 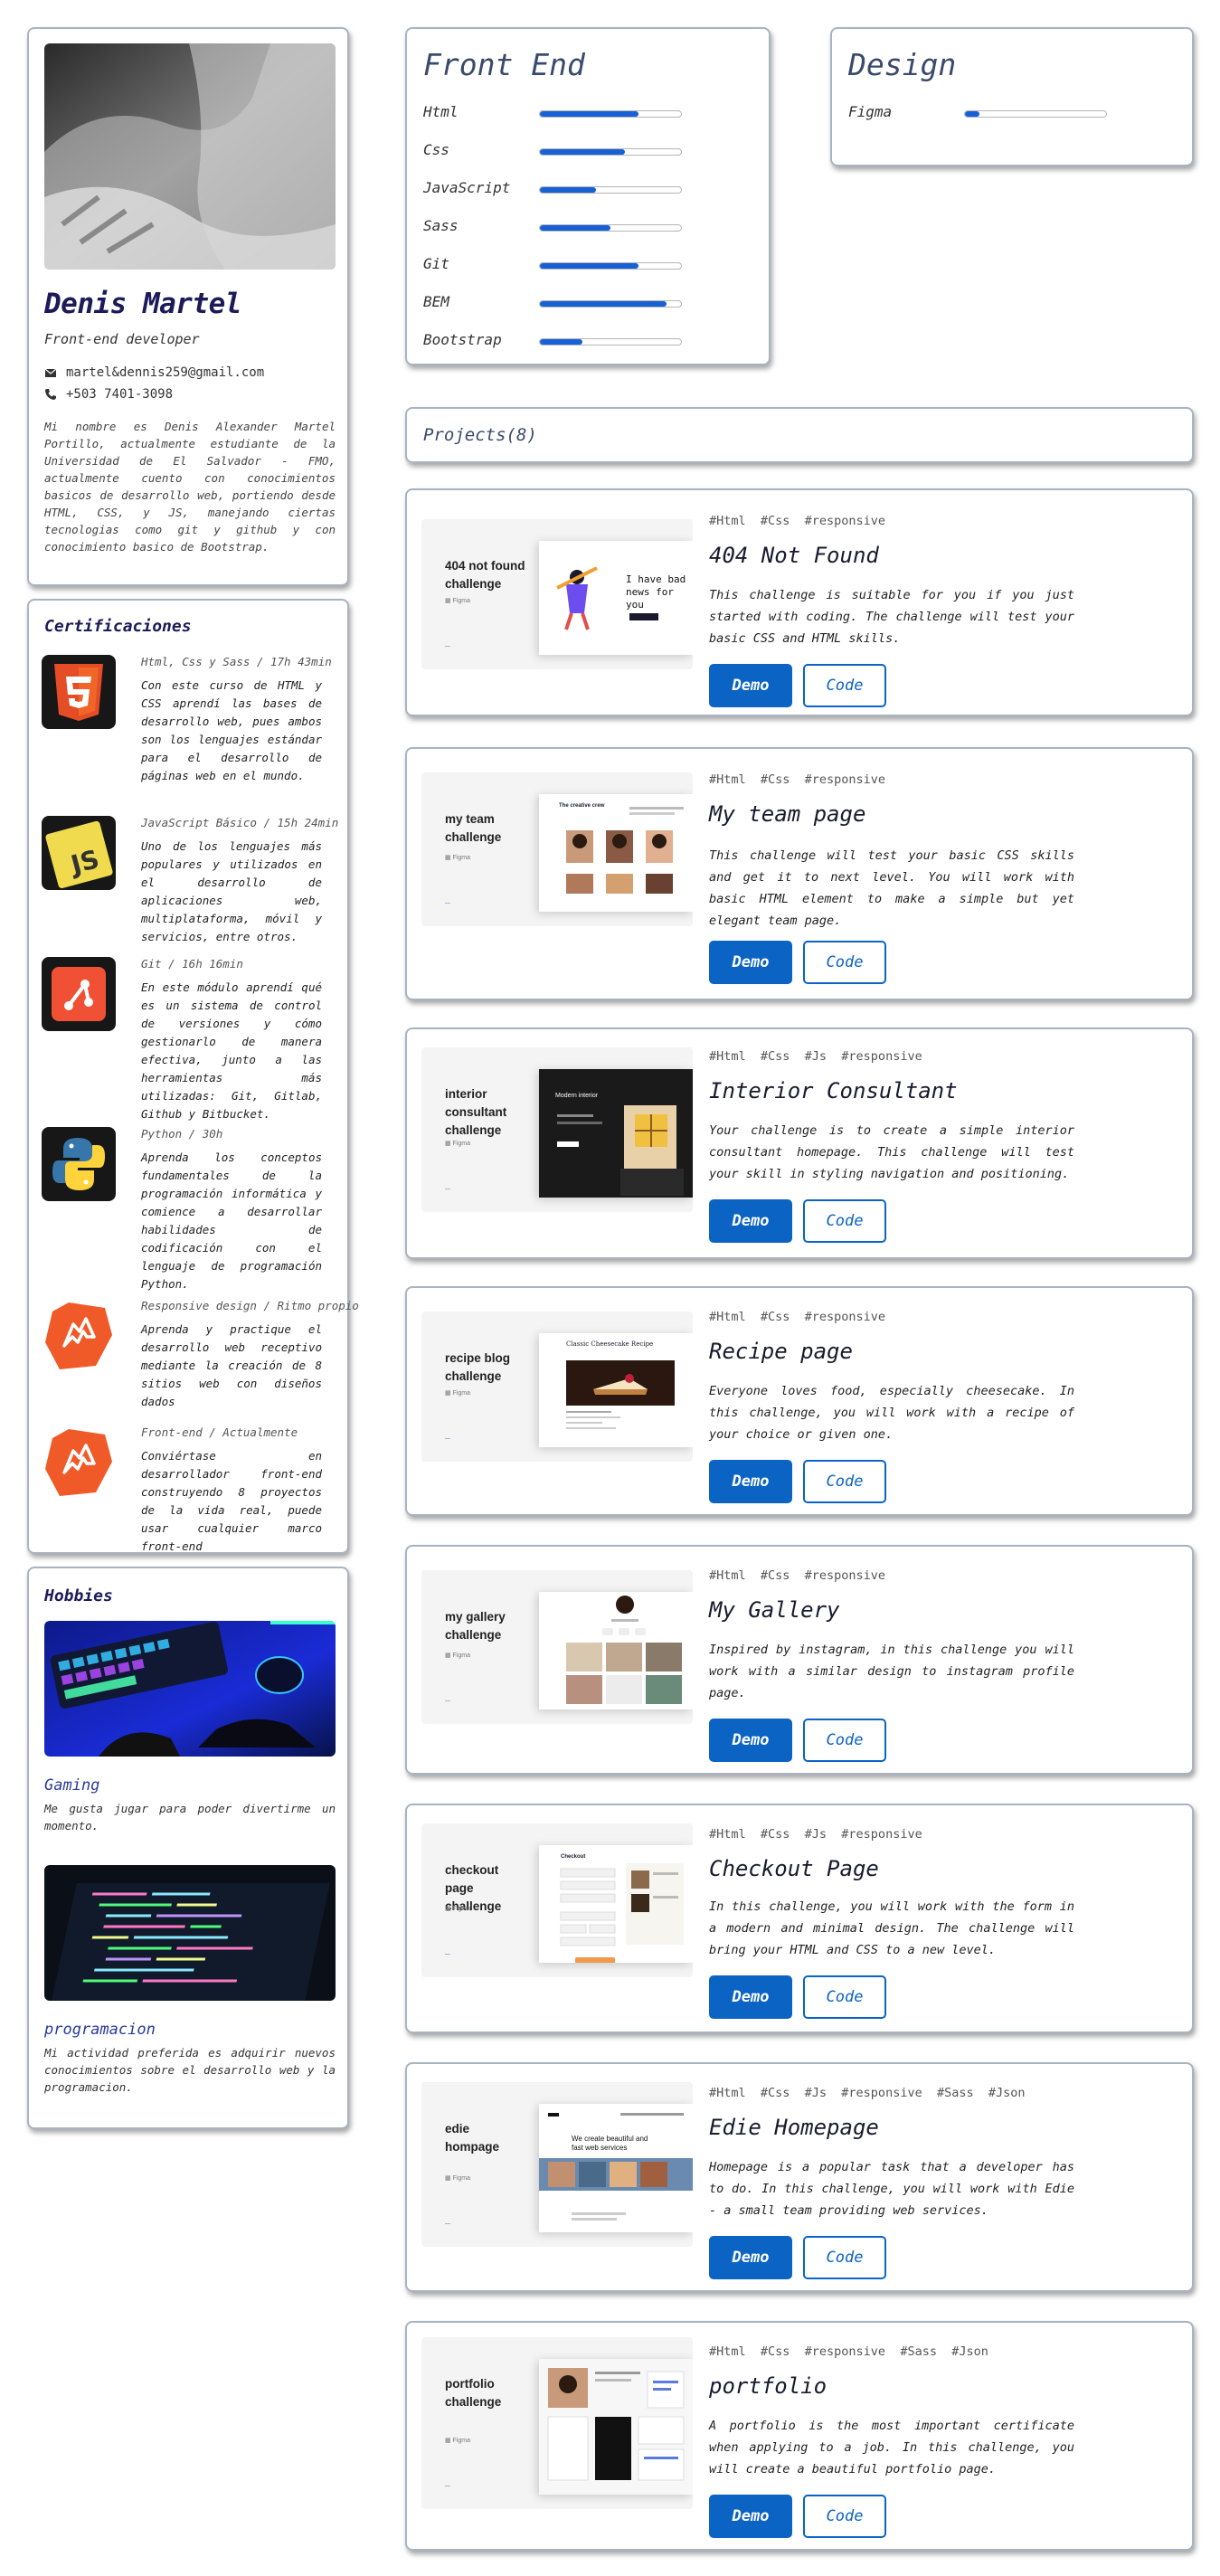 What do you see at coordinates (616, 1390) in the screenshot?
I see `project-screenshot: Classic Cheesecake Recipe` at bounding box center [616, 1390].